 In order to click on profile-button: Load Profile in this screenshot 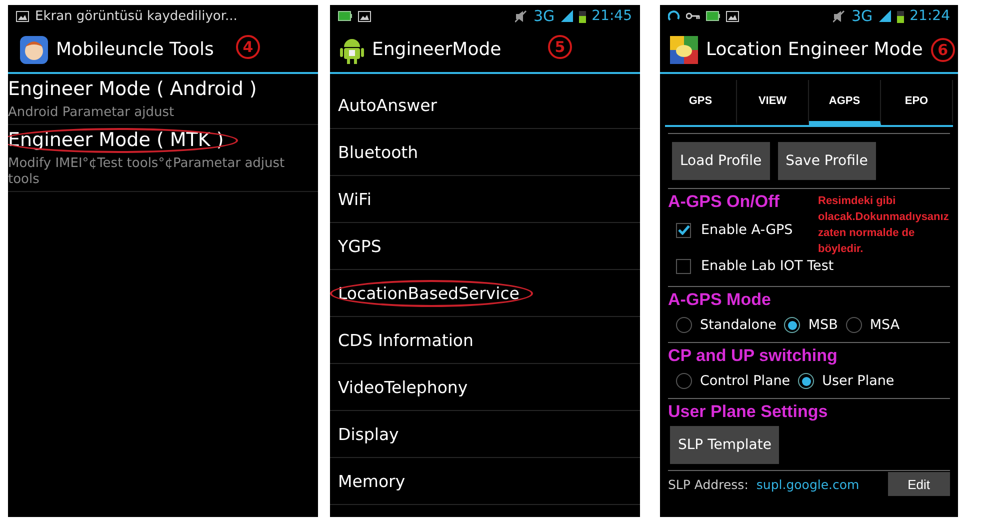, I will do `click(721, 161)`.